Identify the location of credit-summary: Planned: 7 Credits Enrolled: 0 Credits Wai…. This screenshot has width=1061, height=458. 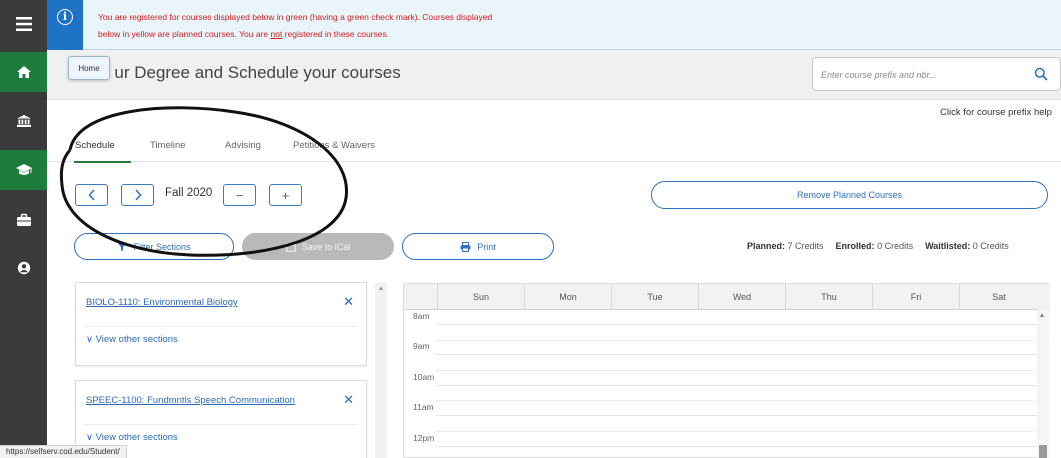
(878, 246).